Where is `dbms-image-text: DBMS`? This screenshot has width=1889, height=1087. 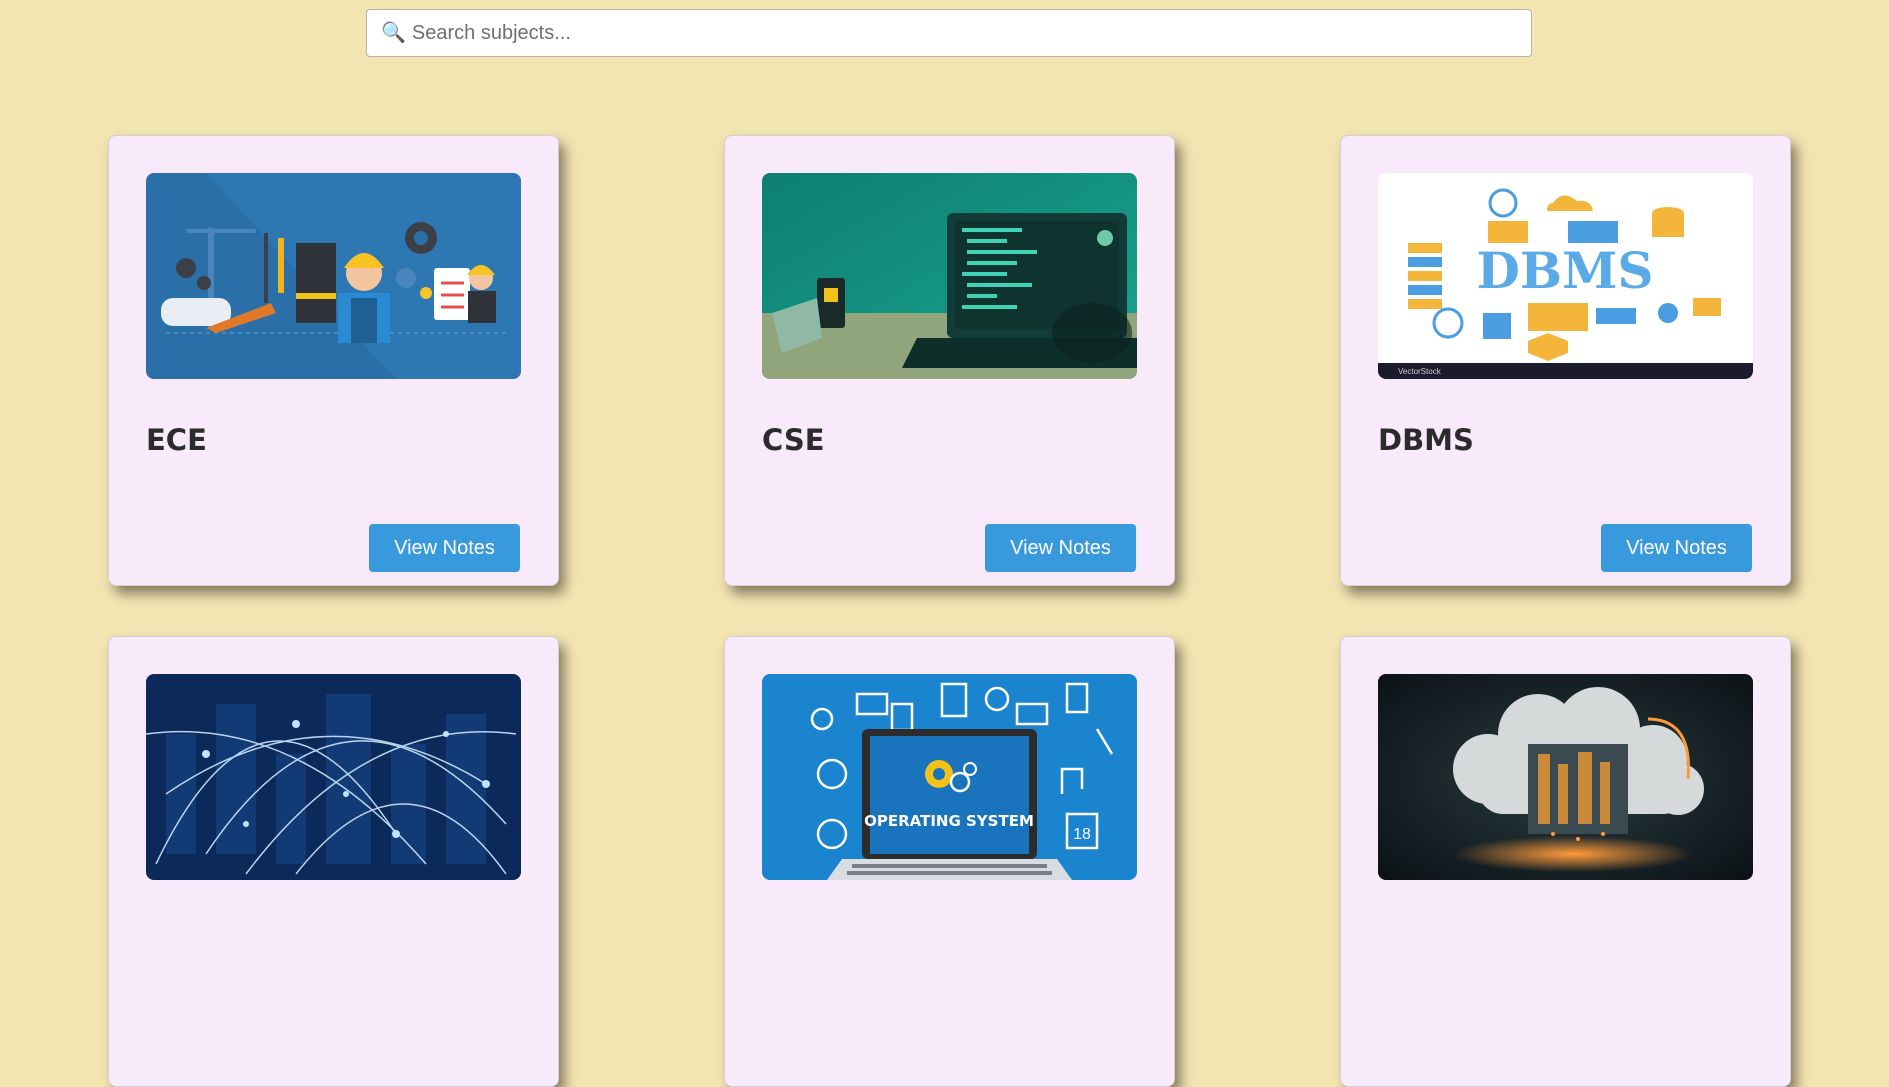 dbms-image-text: DBMS is located at coordinates (1564, 270).